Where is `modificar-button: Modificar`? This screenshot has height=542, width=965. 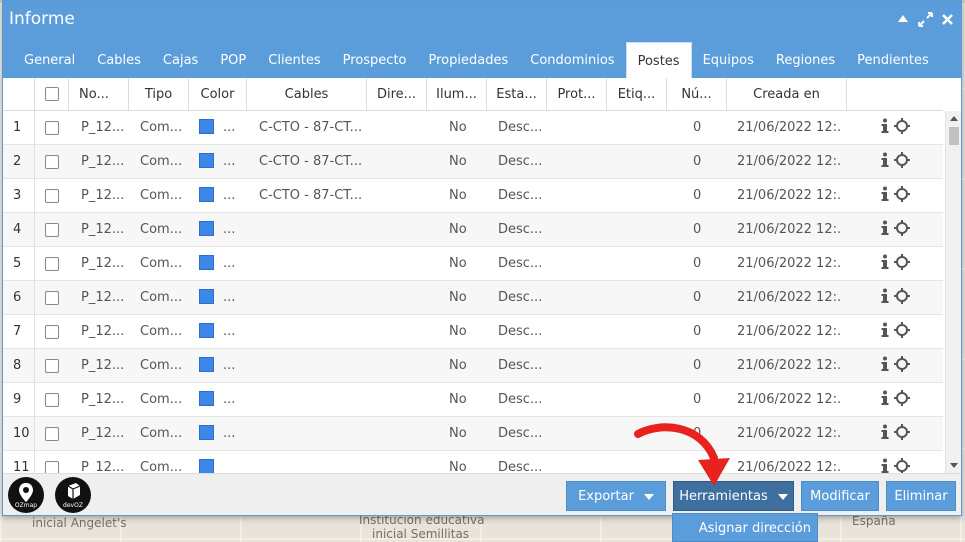
modificar-button: Modificar is located at coordinates (840, 496).